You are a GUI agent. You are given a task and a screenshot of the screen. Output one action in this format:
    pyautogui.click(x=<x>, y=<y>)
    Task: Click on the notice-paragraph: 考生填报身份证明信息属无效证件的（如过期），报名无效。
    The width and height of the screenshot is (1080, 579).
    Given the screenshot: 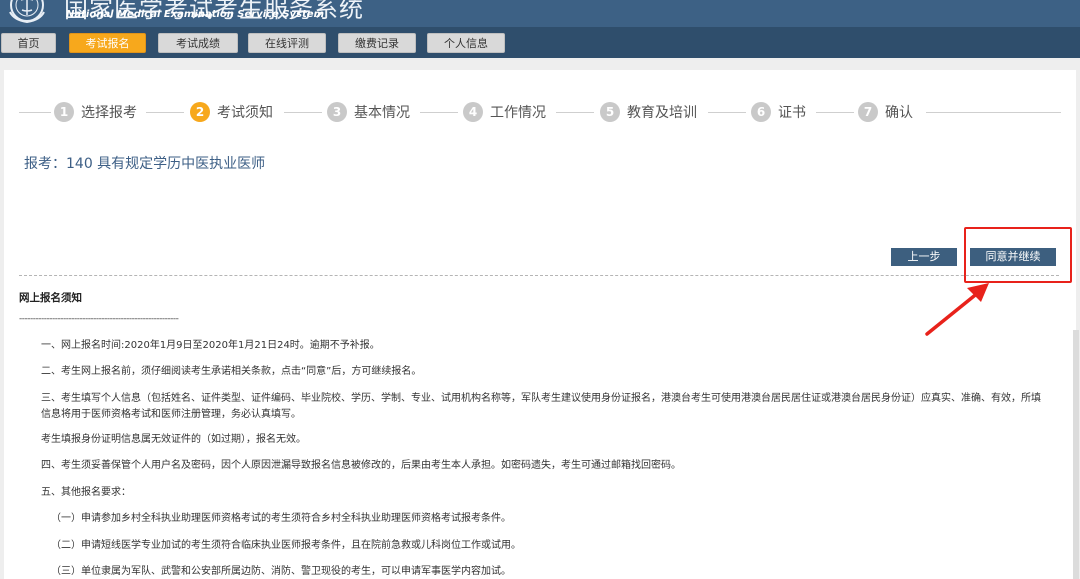 What is the action you would take?
    pyautogui.click(x=173, y=439)
    